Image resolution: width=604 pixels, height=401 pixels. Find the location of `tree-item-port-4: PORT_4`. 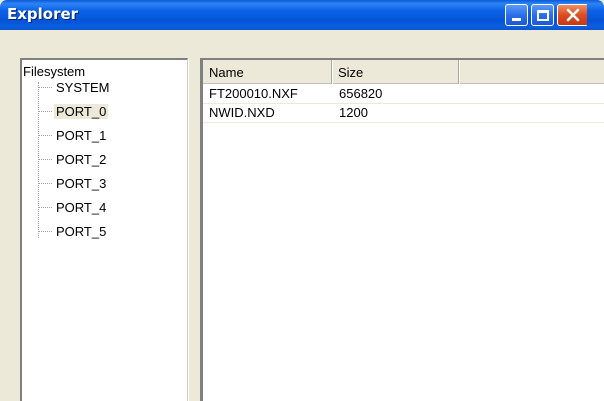

tree-item-port-4: PORT_4 is located at coordinates (73, 207).